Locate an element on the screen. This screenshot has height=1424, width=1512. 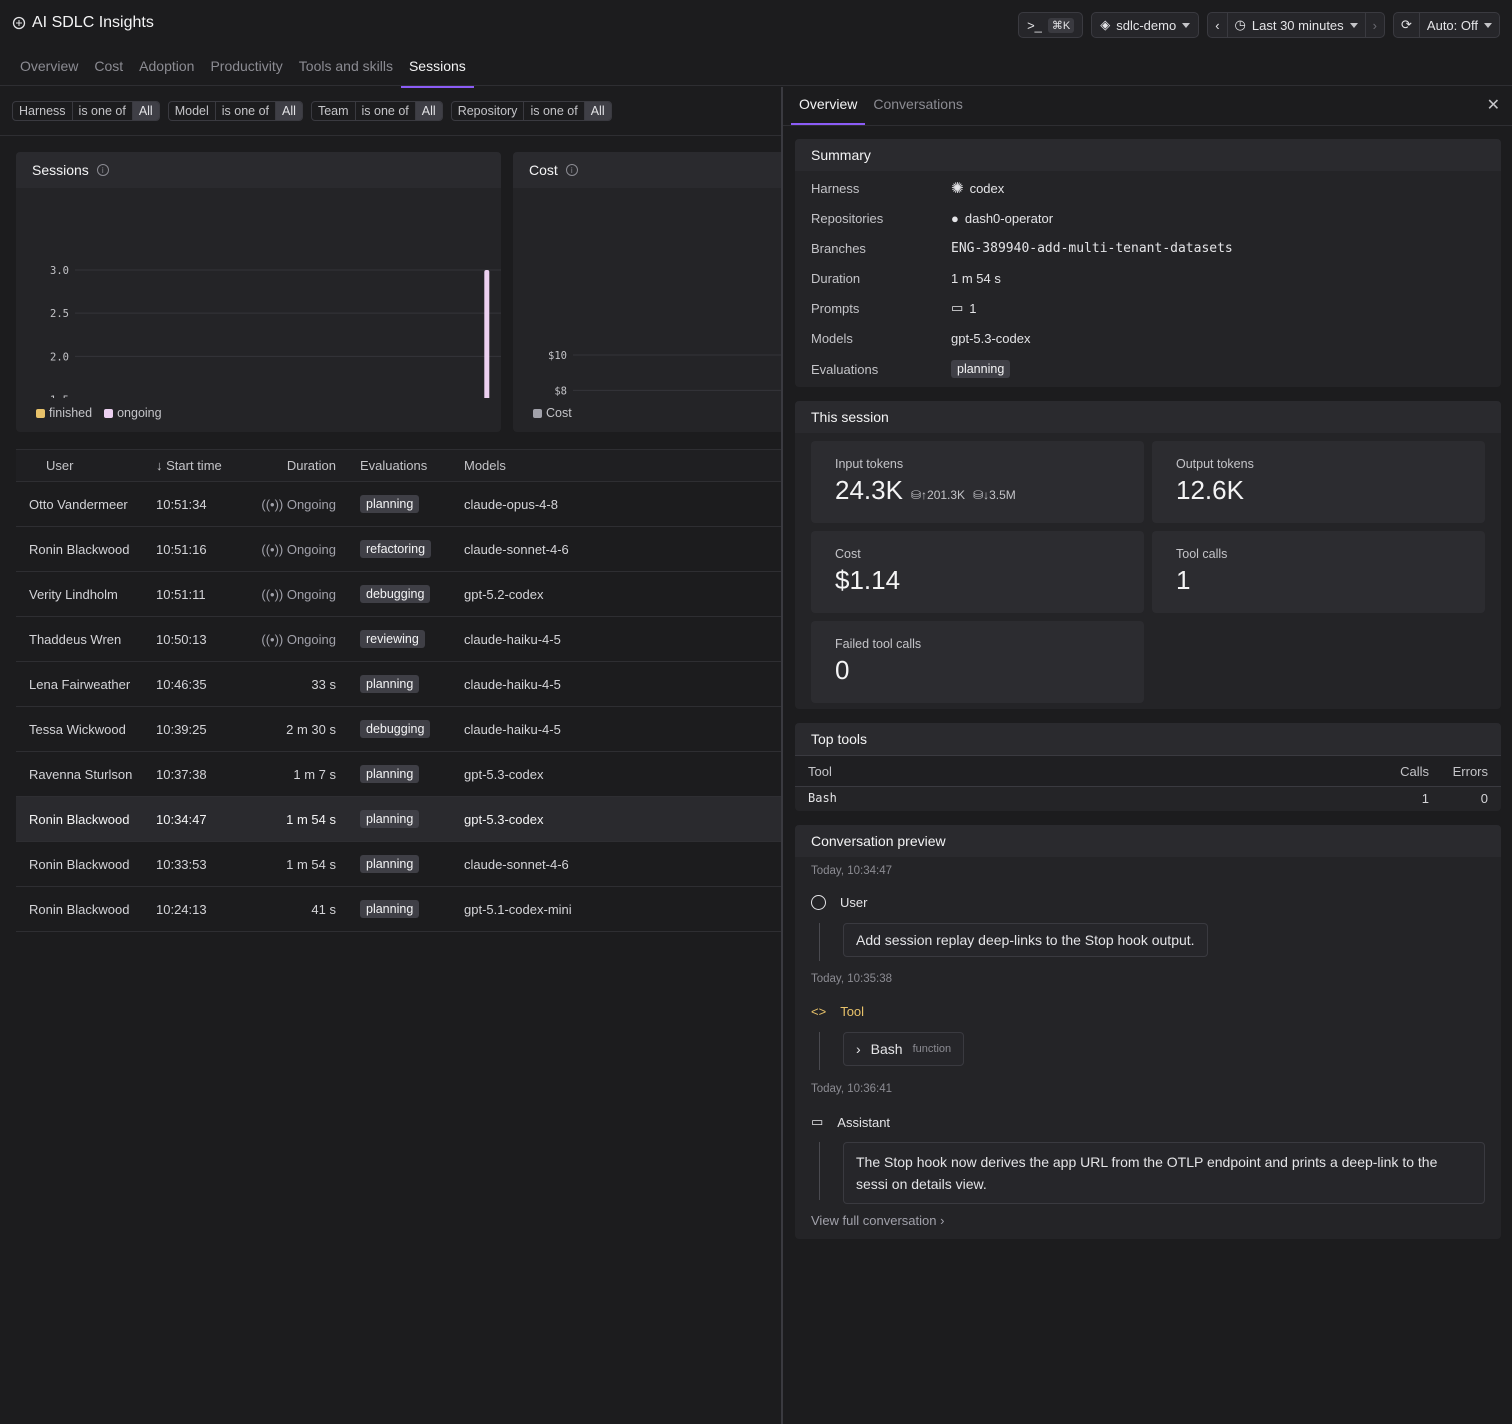
prev-range-button: ‹ is located at coordinates (1217, 25).